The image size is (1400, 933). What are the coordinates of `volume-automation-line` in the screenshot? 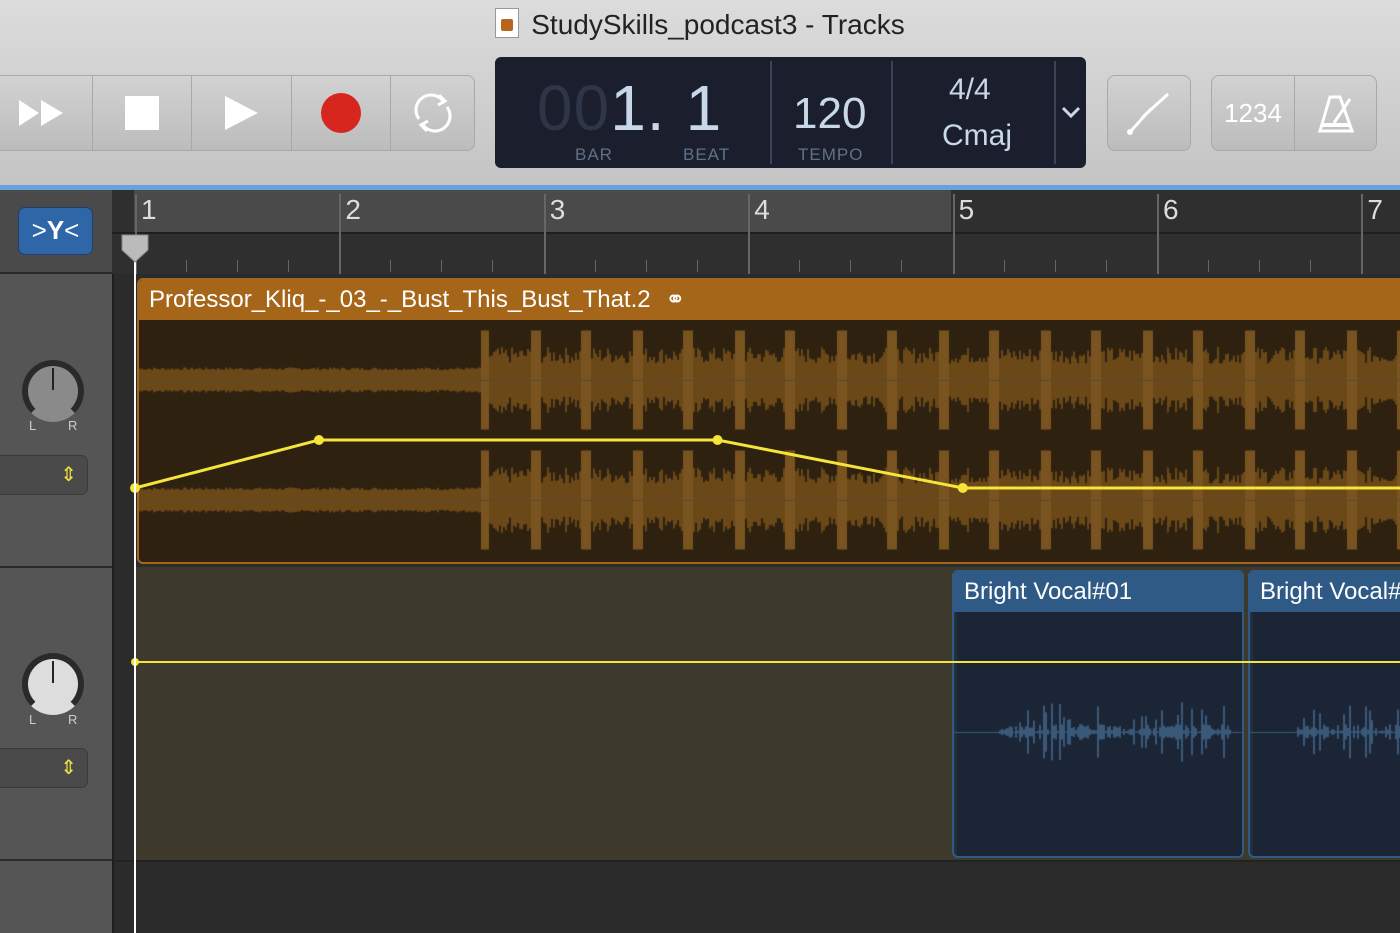 It's located at (767, 464).